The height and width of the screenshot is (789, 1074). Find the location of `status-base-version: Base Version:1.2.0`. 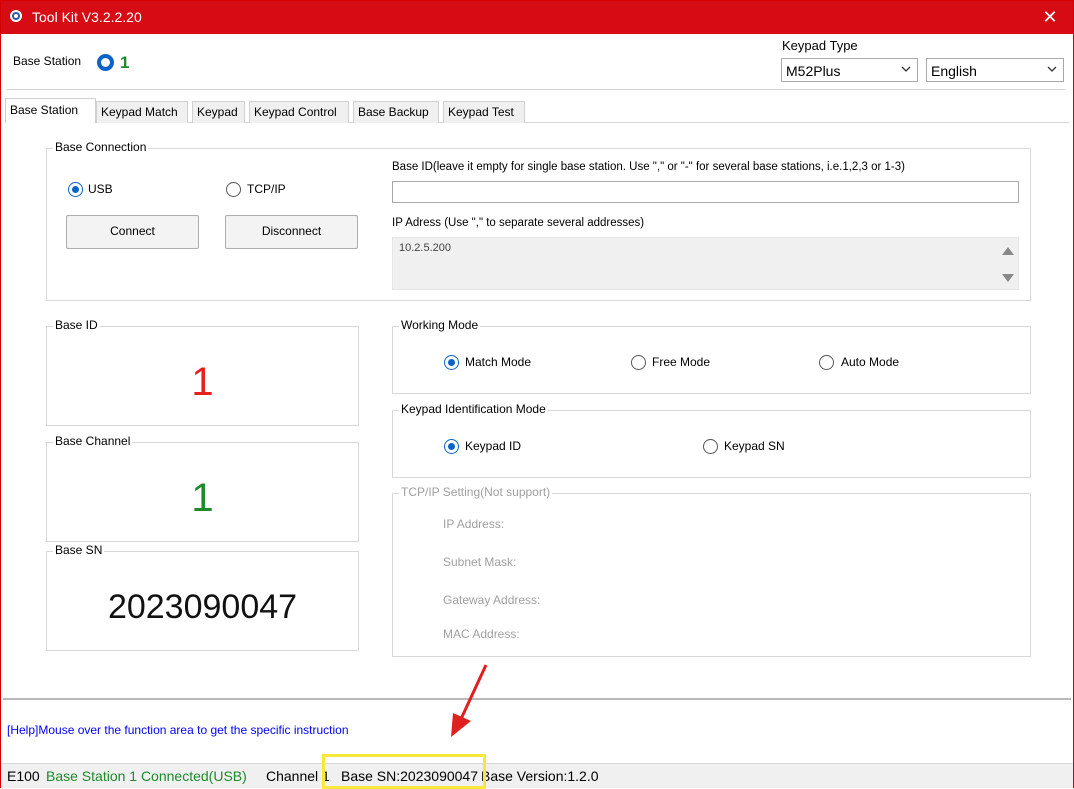

status-base-version: Base Version:1.2.0 is located at coordinates (540, 776).